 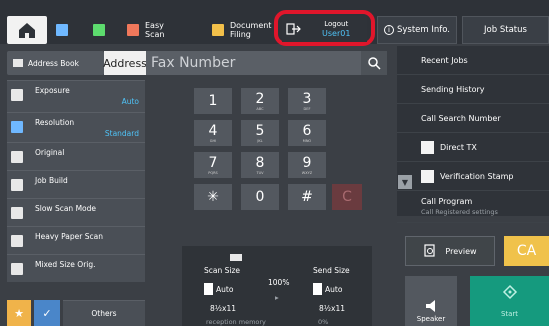 I want to click on scan-paper-icon, so click(x=208, y=289).